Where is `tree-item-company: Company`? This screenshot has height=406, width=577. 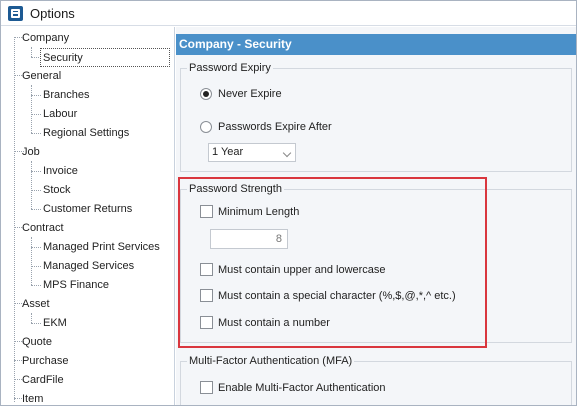 tree-item-company: Company is located at coordinates (45, 38).